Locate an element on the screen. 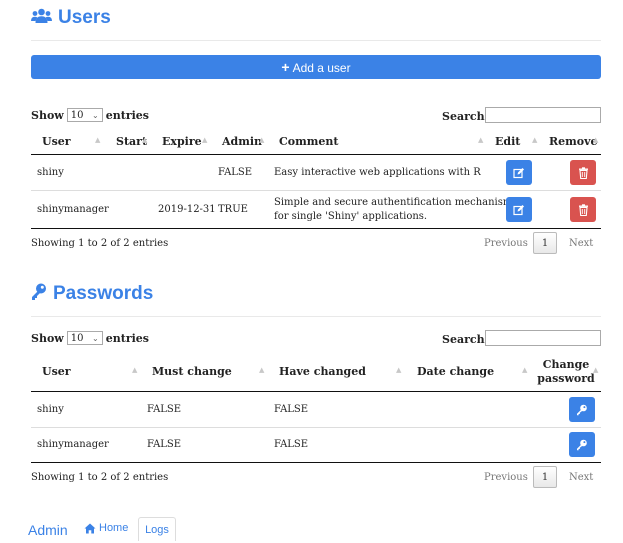 The height and width of the screenshot is (543, 623). passwords-table-info: Showing 1 to 2 of 2 entries is located at coordinates (100, 477).